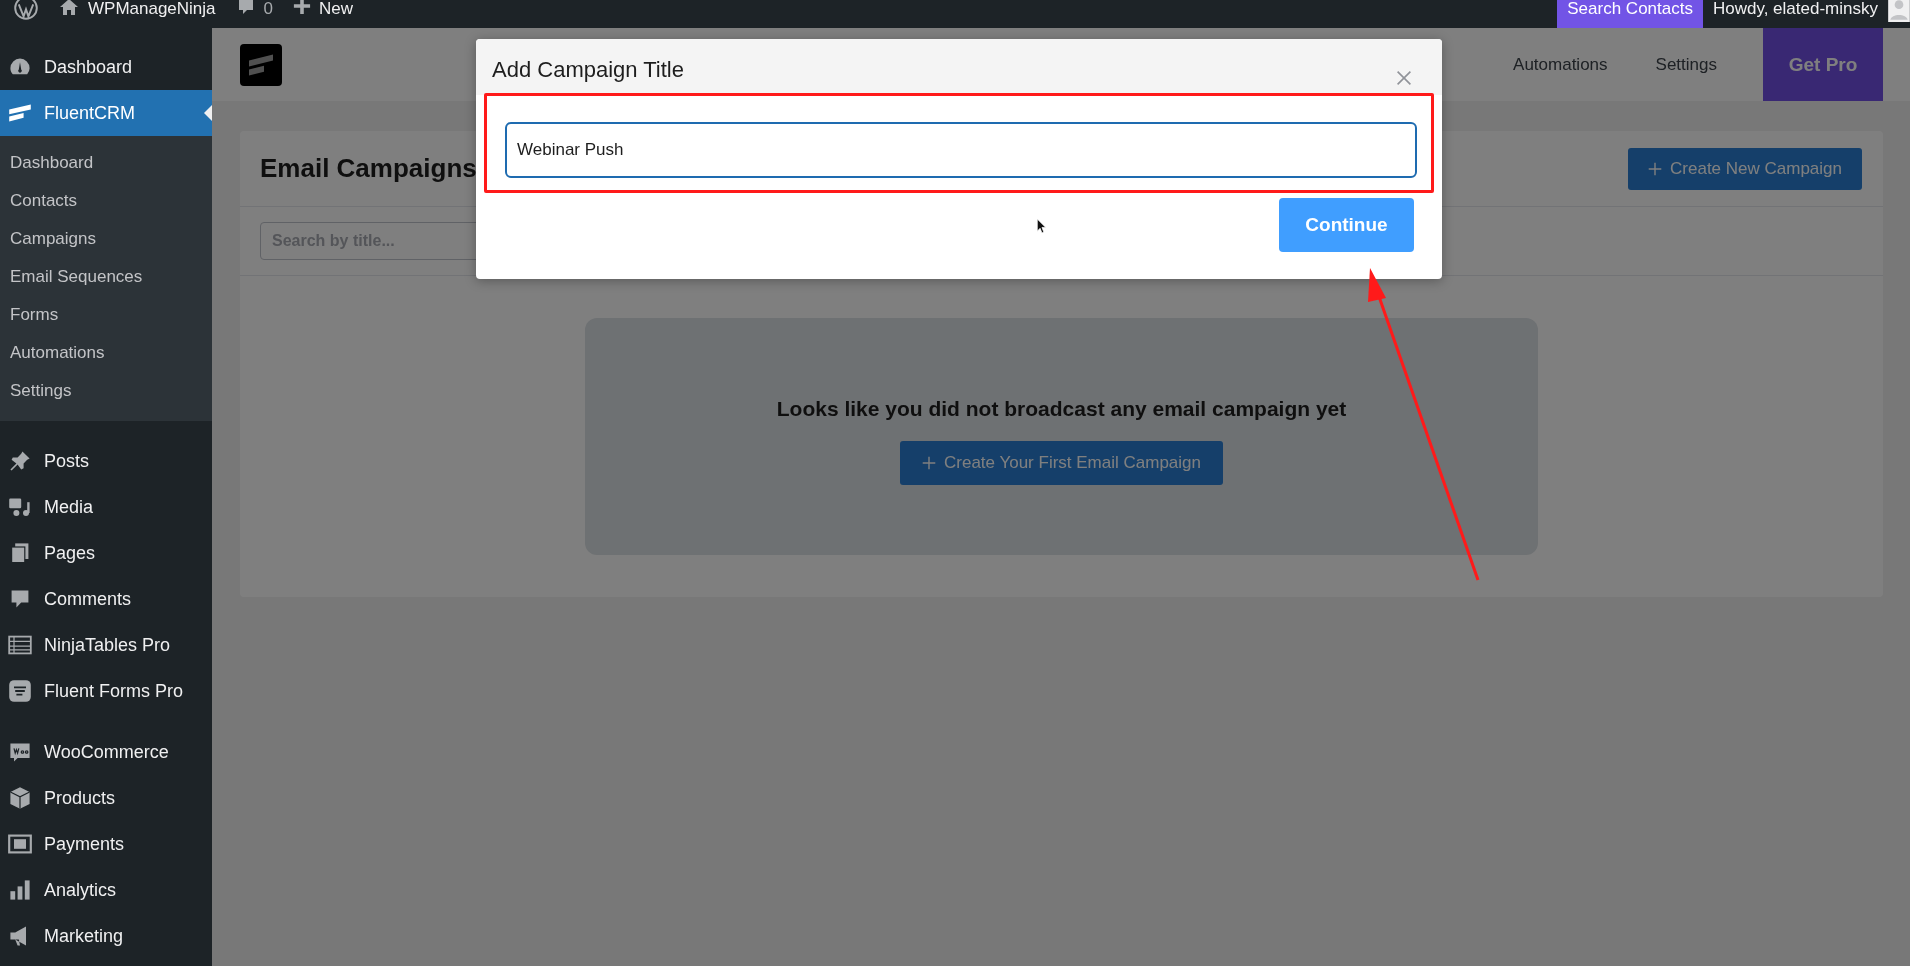 Image resolution: width=1910 pixels, height=966 pixels. What do you see at coordinates (69, 8) in the screenshot?
I see `home-icon` at bounding box center [69, 8].